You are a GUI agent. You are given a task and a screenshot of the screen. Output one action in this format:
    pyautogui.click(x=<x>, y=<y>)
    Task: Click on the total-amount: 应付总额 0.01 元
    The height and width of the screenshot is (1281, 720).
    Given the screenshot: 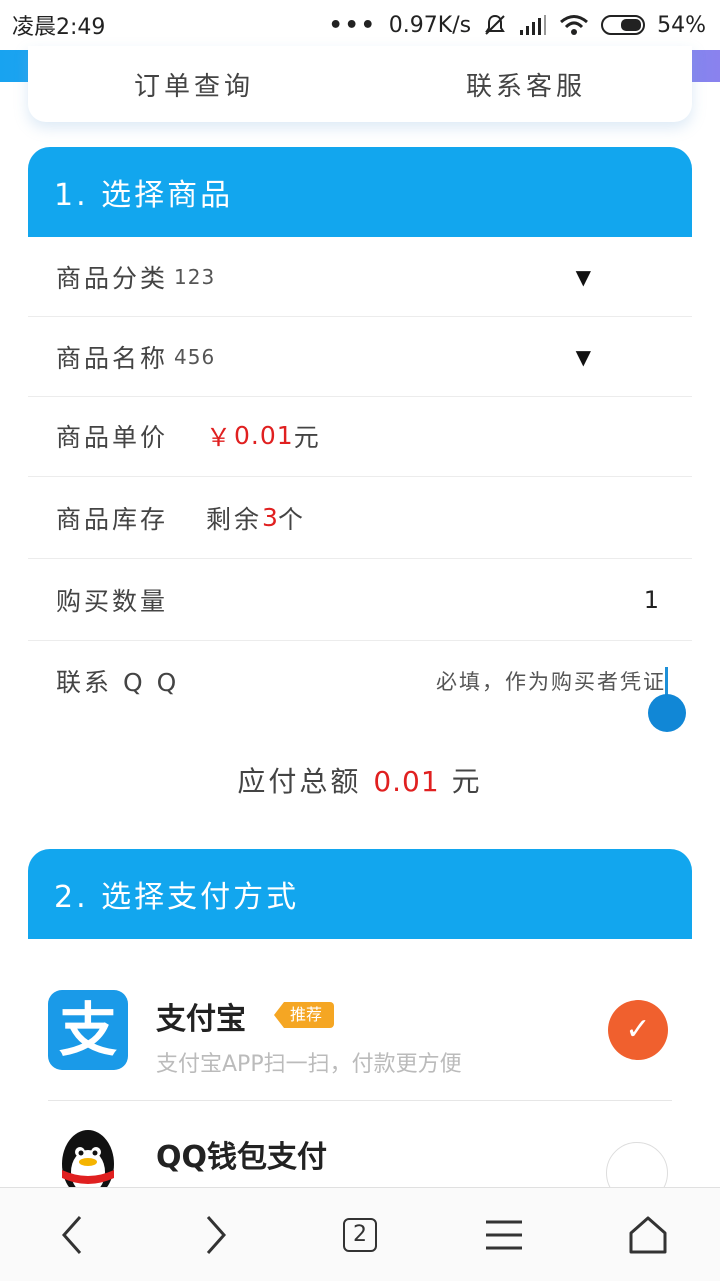 What is the action you would take?
    pyautogui.click(x=360, y=780)
    